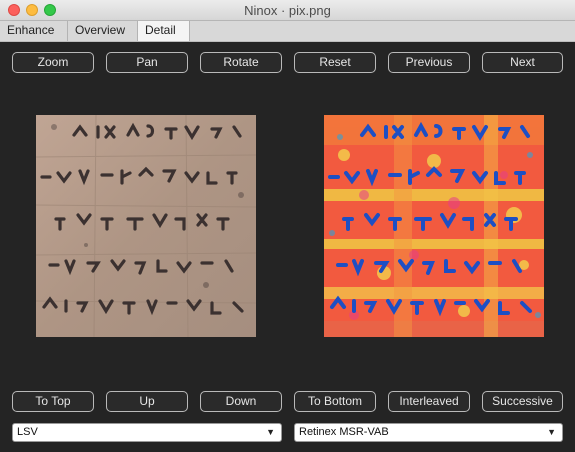  Describe the element at coordinates (27, 432) in the screenshot. I see `left-select-value: LSV` at that location.